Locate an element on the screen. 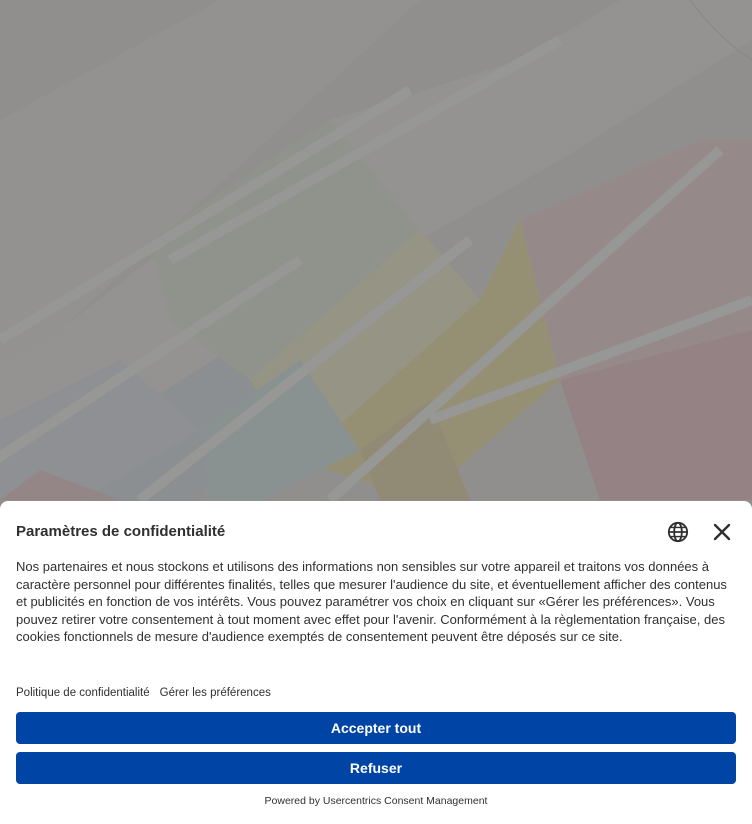 Image resolution: width=752 pixels, height=824 pixels. language-button is located at coordinates (678, 532).